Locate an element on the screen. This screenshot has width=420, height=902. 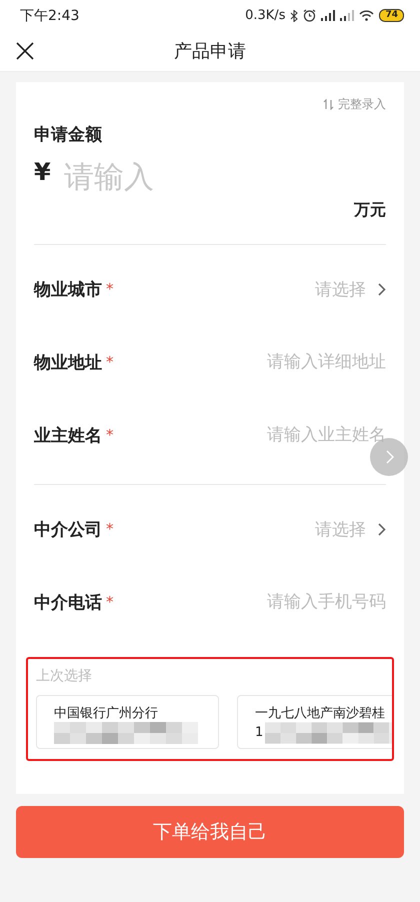
item-detail: 1 is located at coordinates (259, 732).